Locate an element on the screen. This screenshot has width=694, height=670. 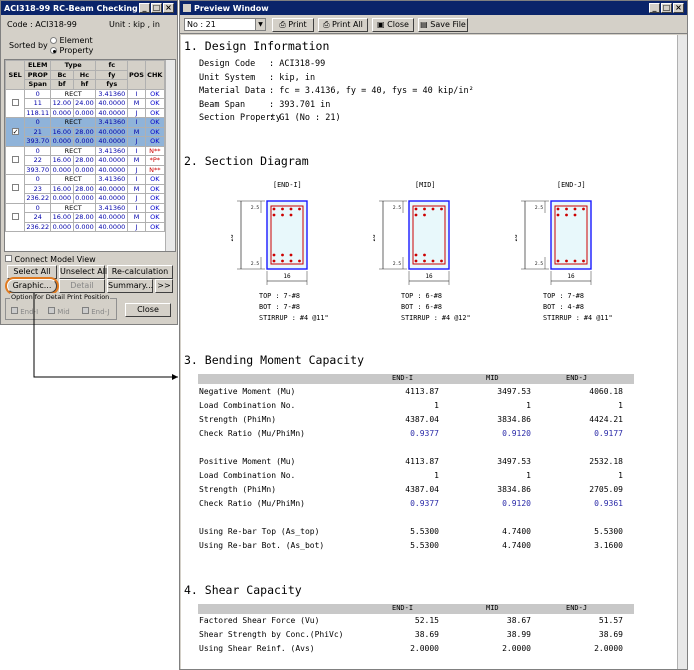
preview-titlebar: Preview Window _ □ × is located at coordinates (433, 8).